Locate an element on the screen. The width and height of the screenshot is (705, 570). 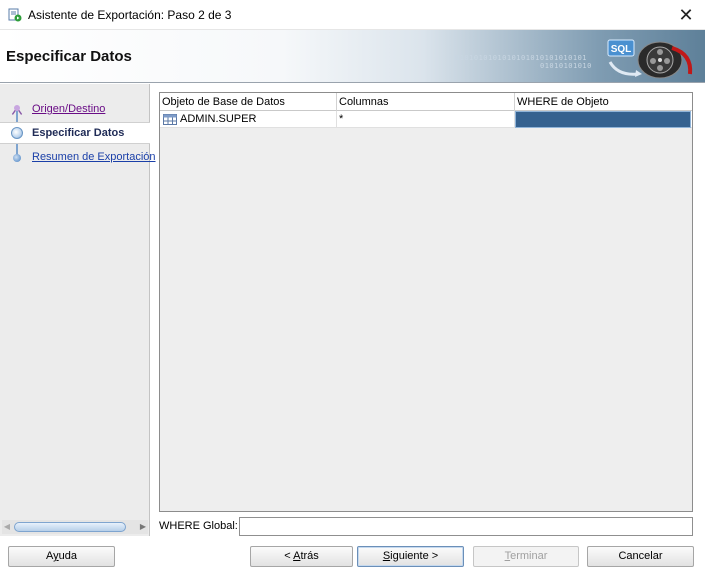
step-especificar-datos: Especificar Datos is located at coordinates (75, 133).